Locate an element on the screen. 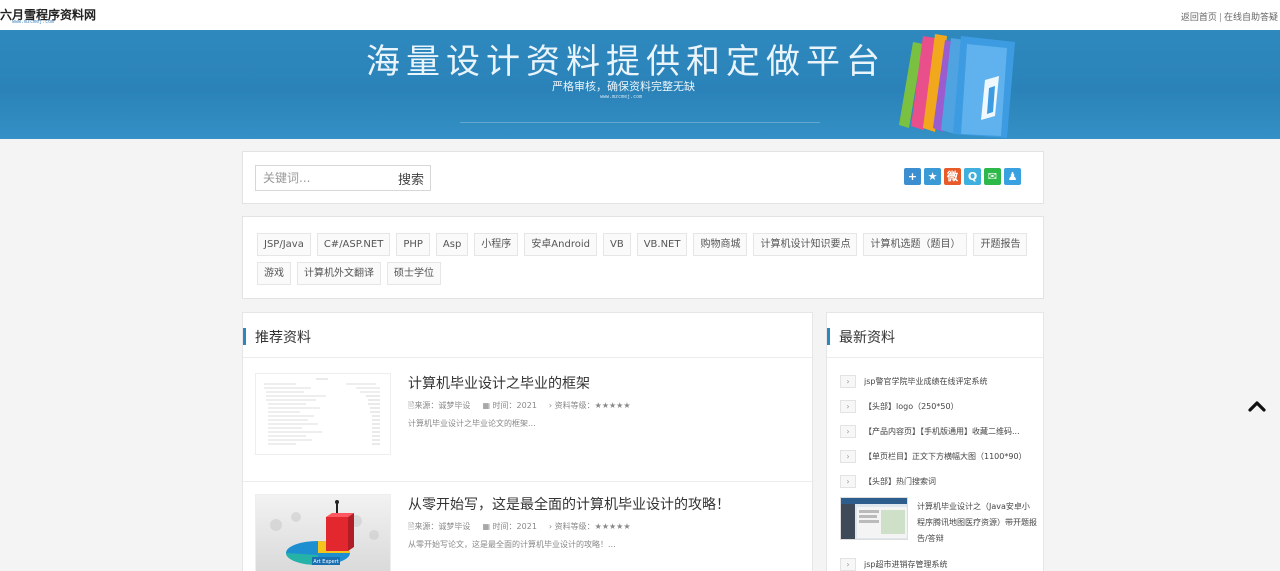 The image size is (1280, 571). books-illustration is located at coordinates (957, 86).